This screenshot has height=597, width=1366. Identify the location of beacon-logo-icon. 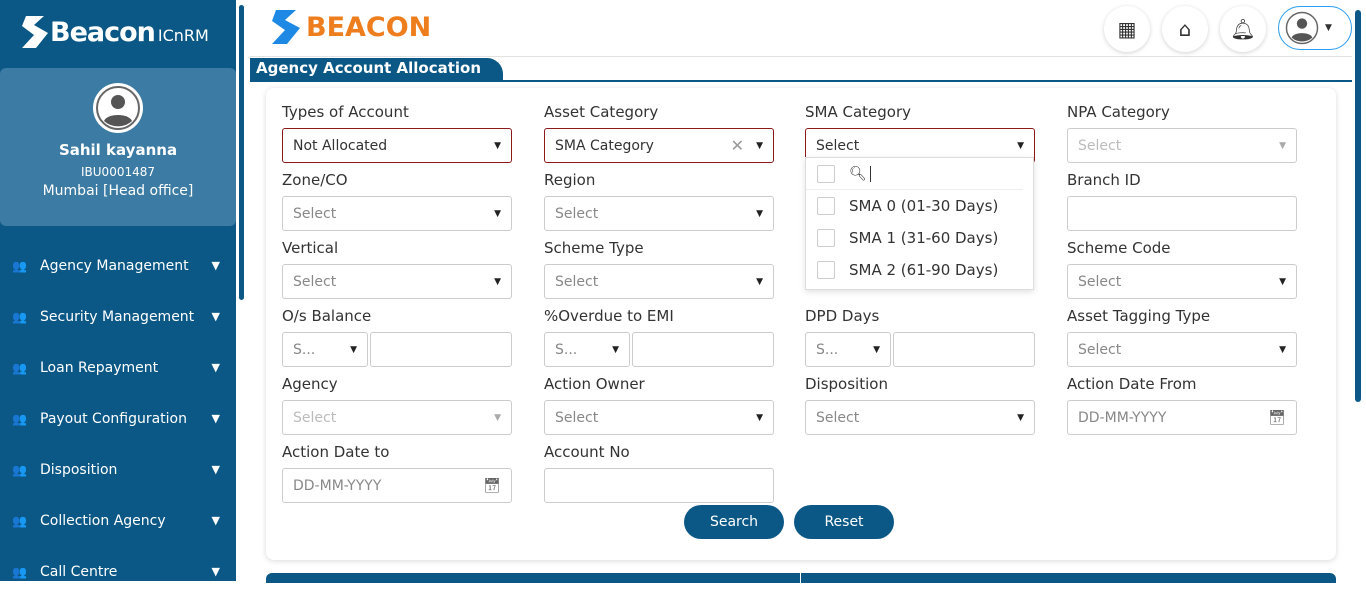
(35, 32).